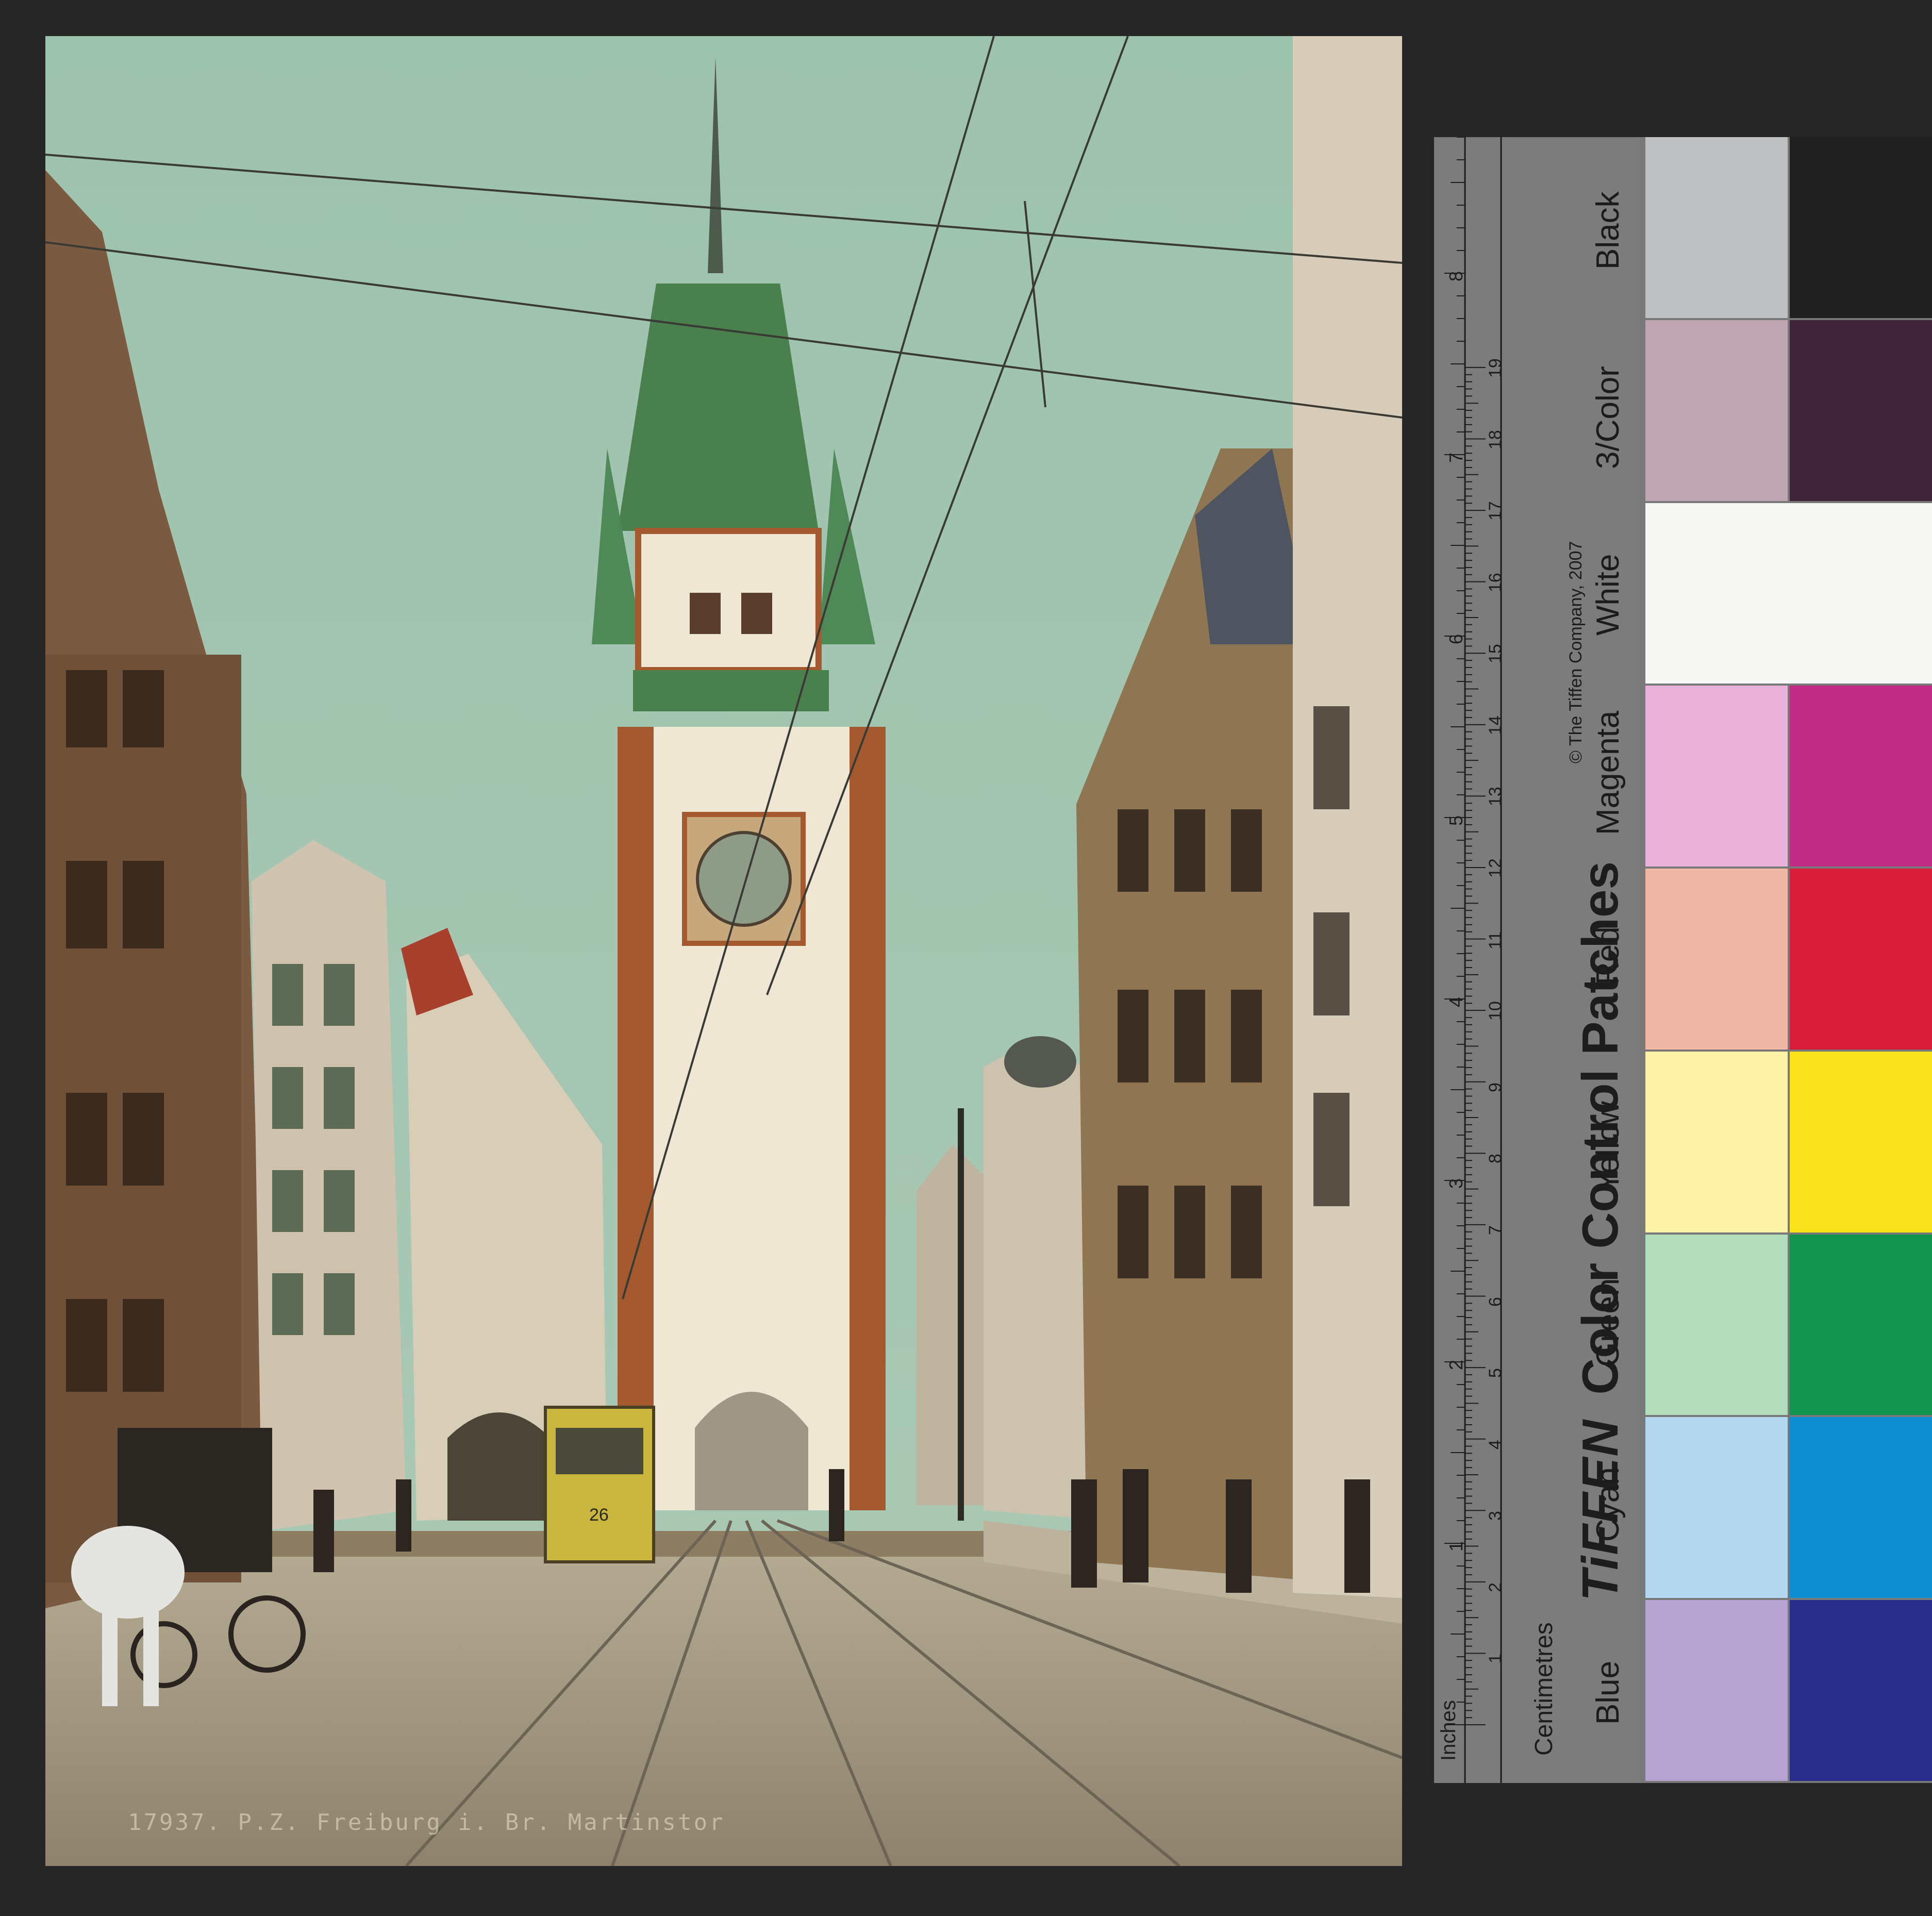 The height and width of the screenshot is (1916, 1932). What do you see at coordinates (961, 1315) in the screenshot?
I see `street-lamp` at bounding box center [961, 1315].